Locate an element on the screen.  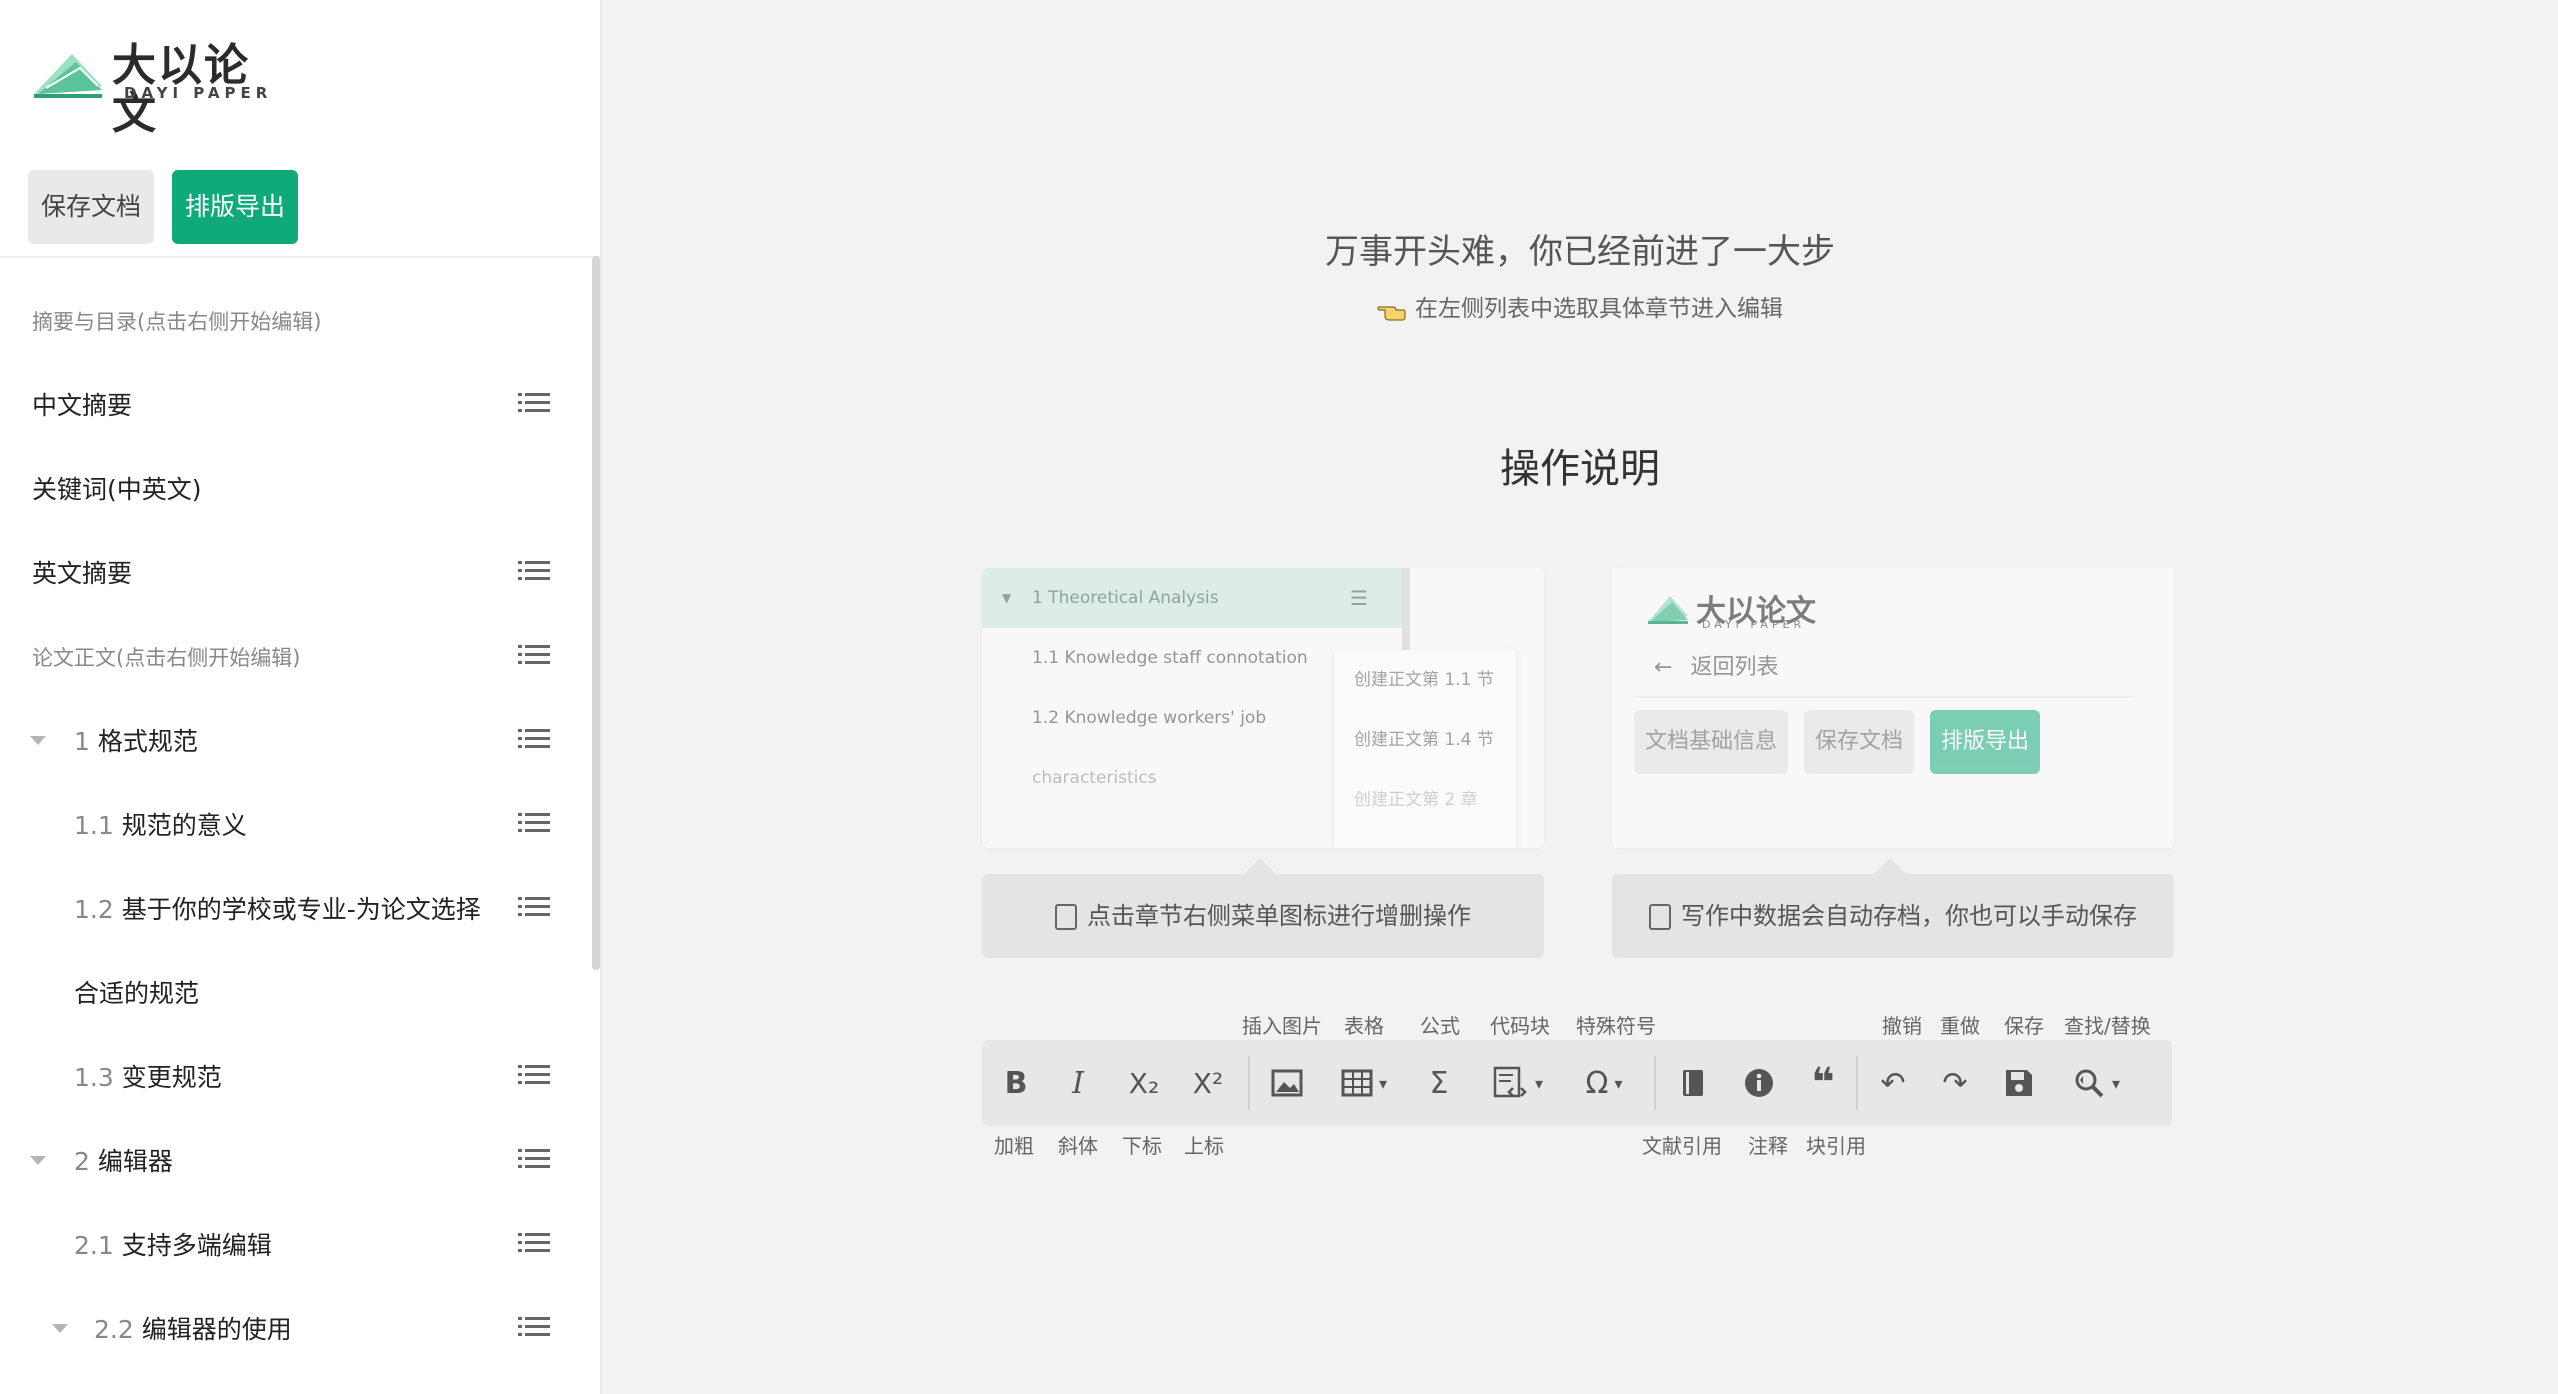
save-button is located at coordinates (2019, 1083).